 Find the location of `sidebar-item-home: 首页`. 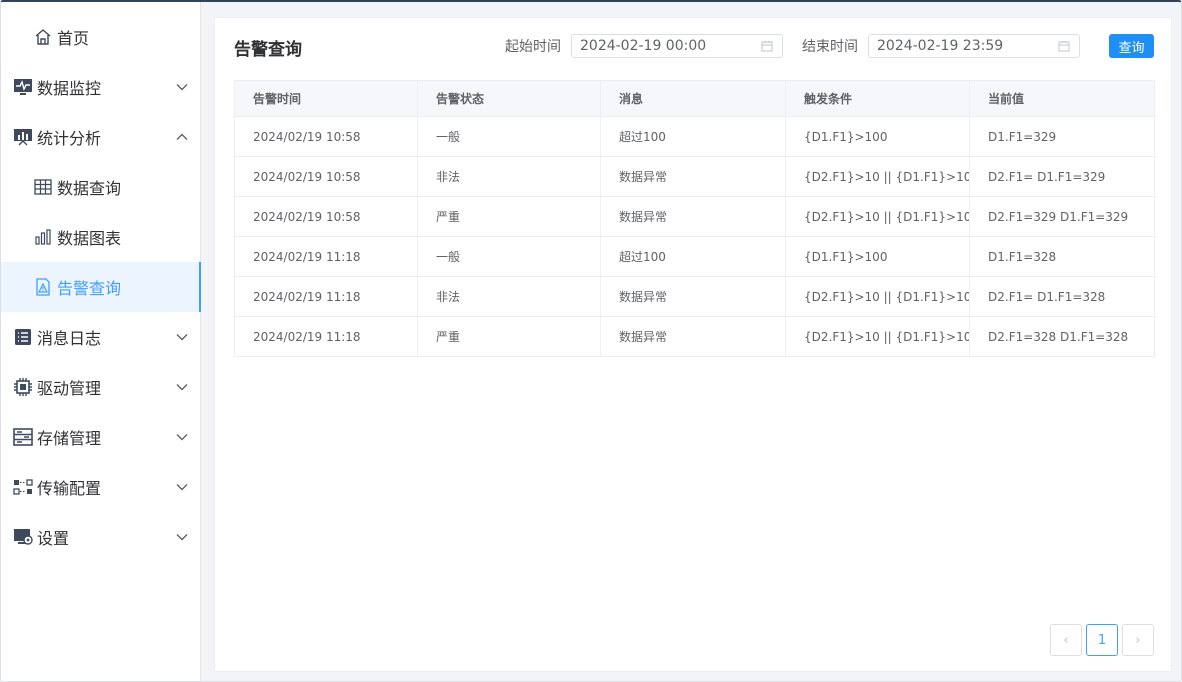

sidebar-item-home: 首页 is located at coordinates (101, 37).